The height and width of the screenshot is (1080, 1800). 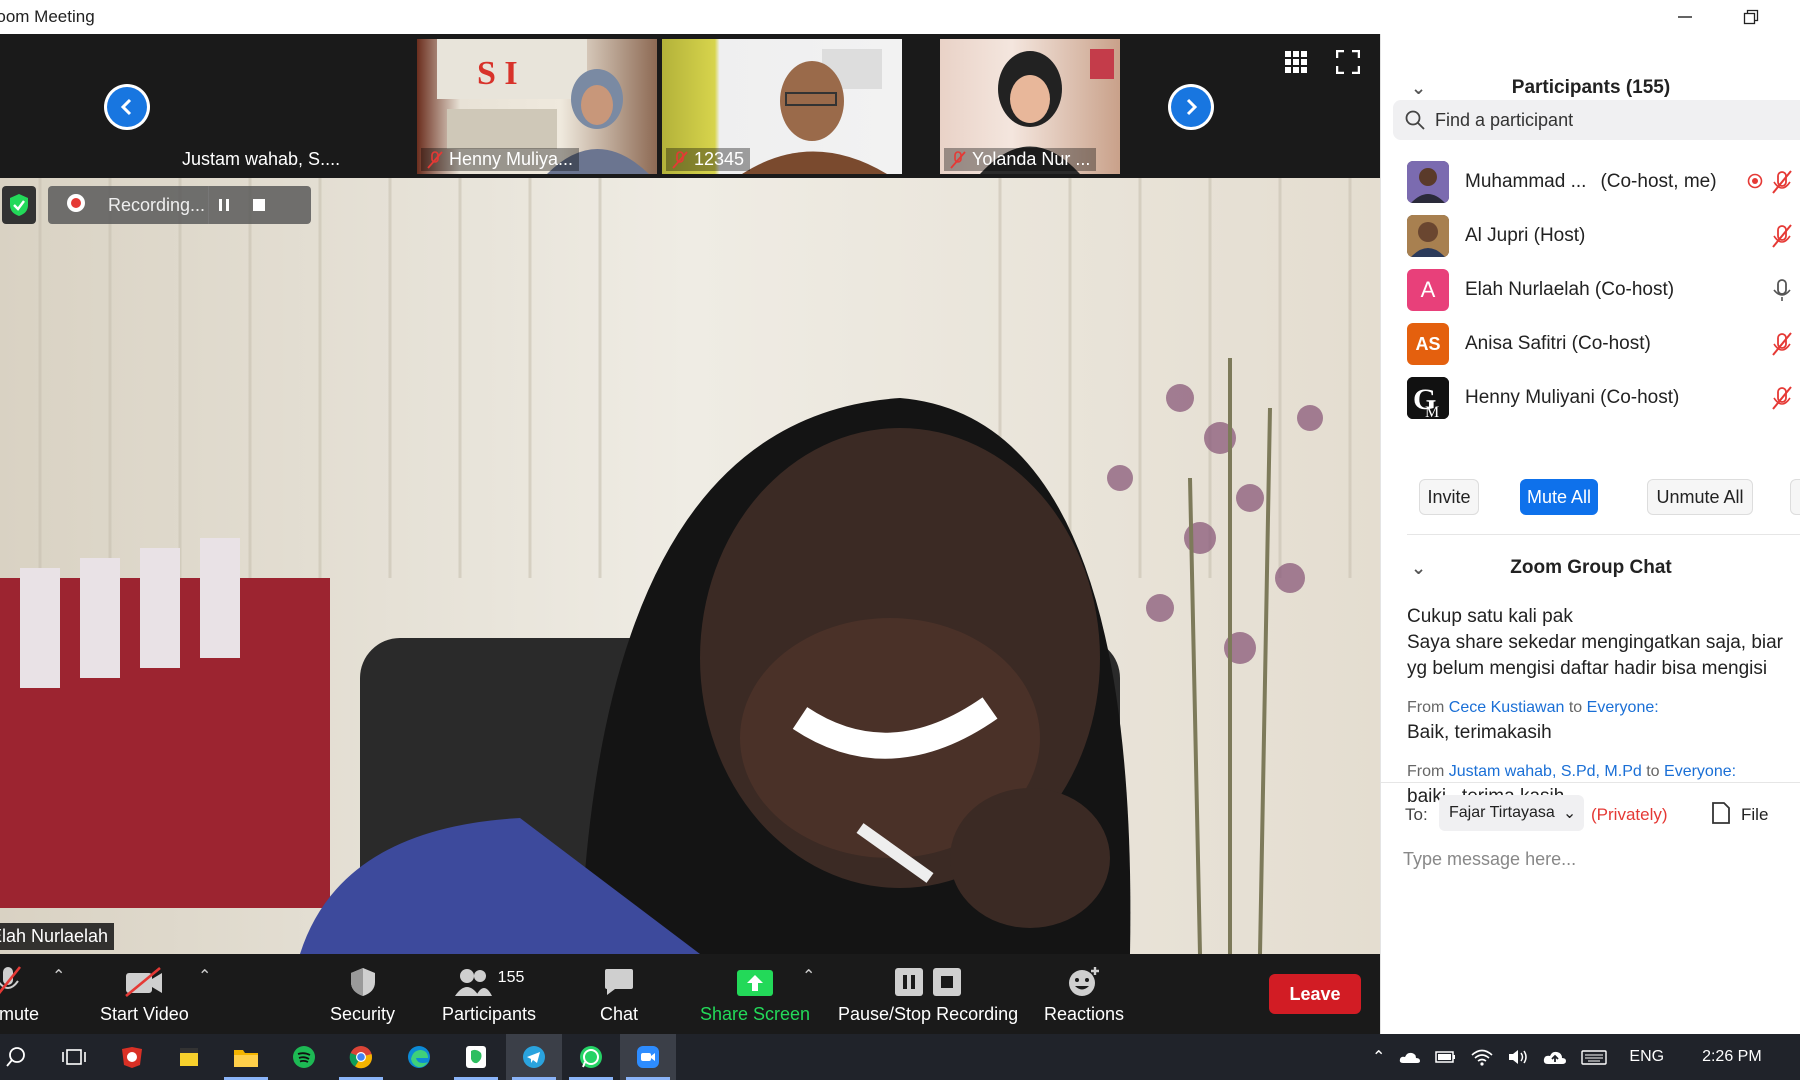 I want to click on security-shield-icon, so click(x=19, y=205).